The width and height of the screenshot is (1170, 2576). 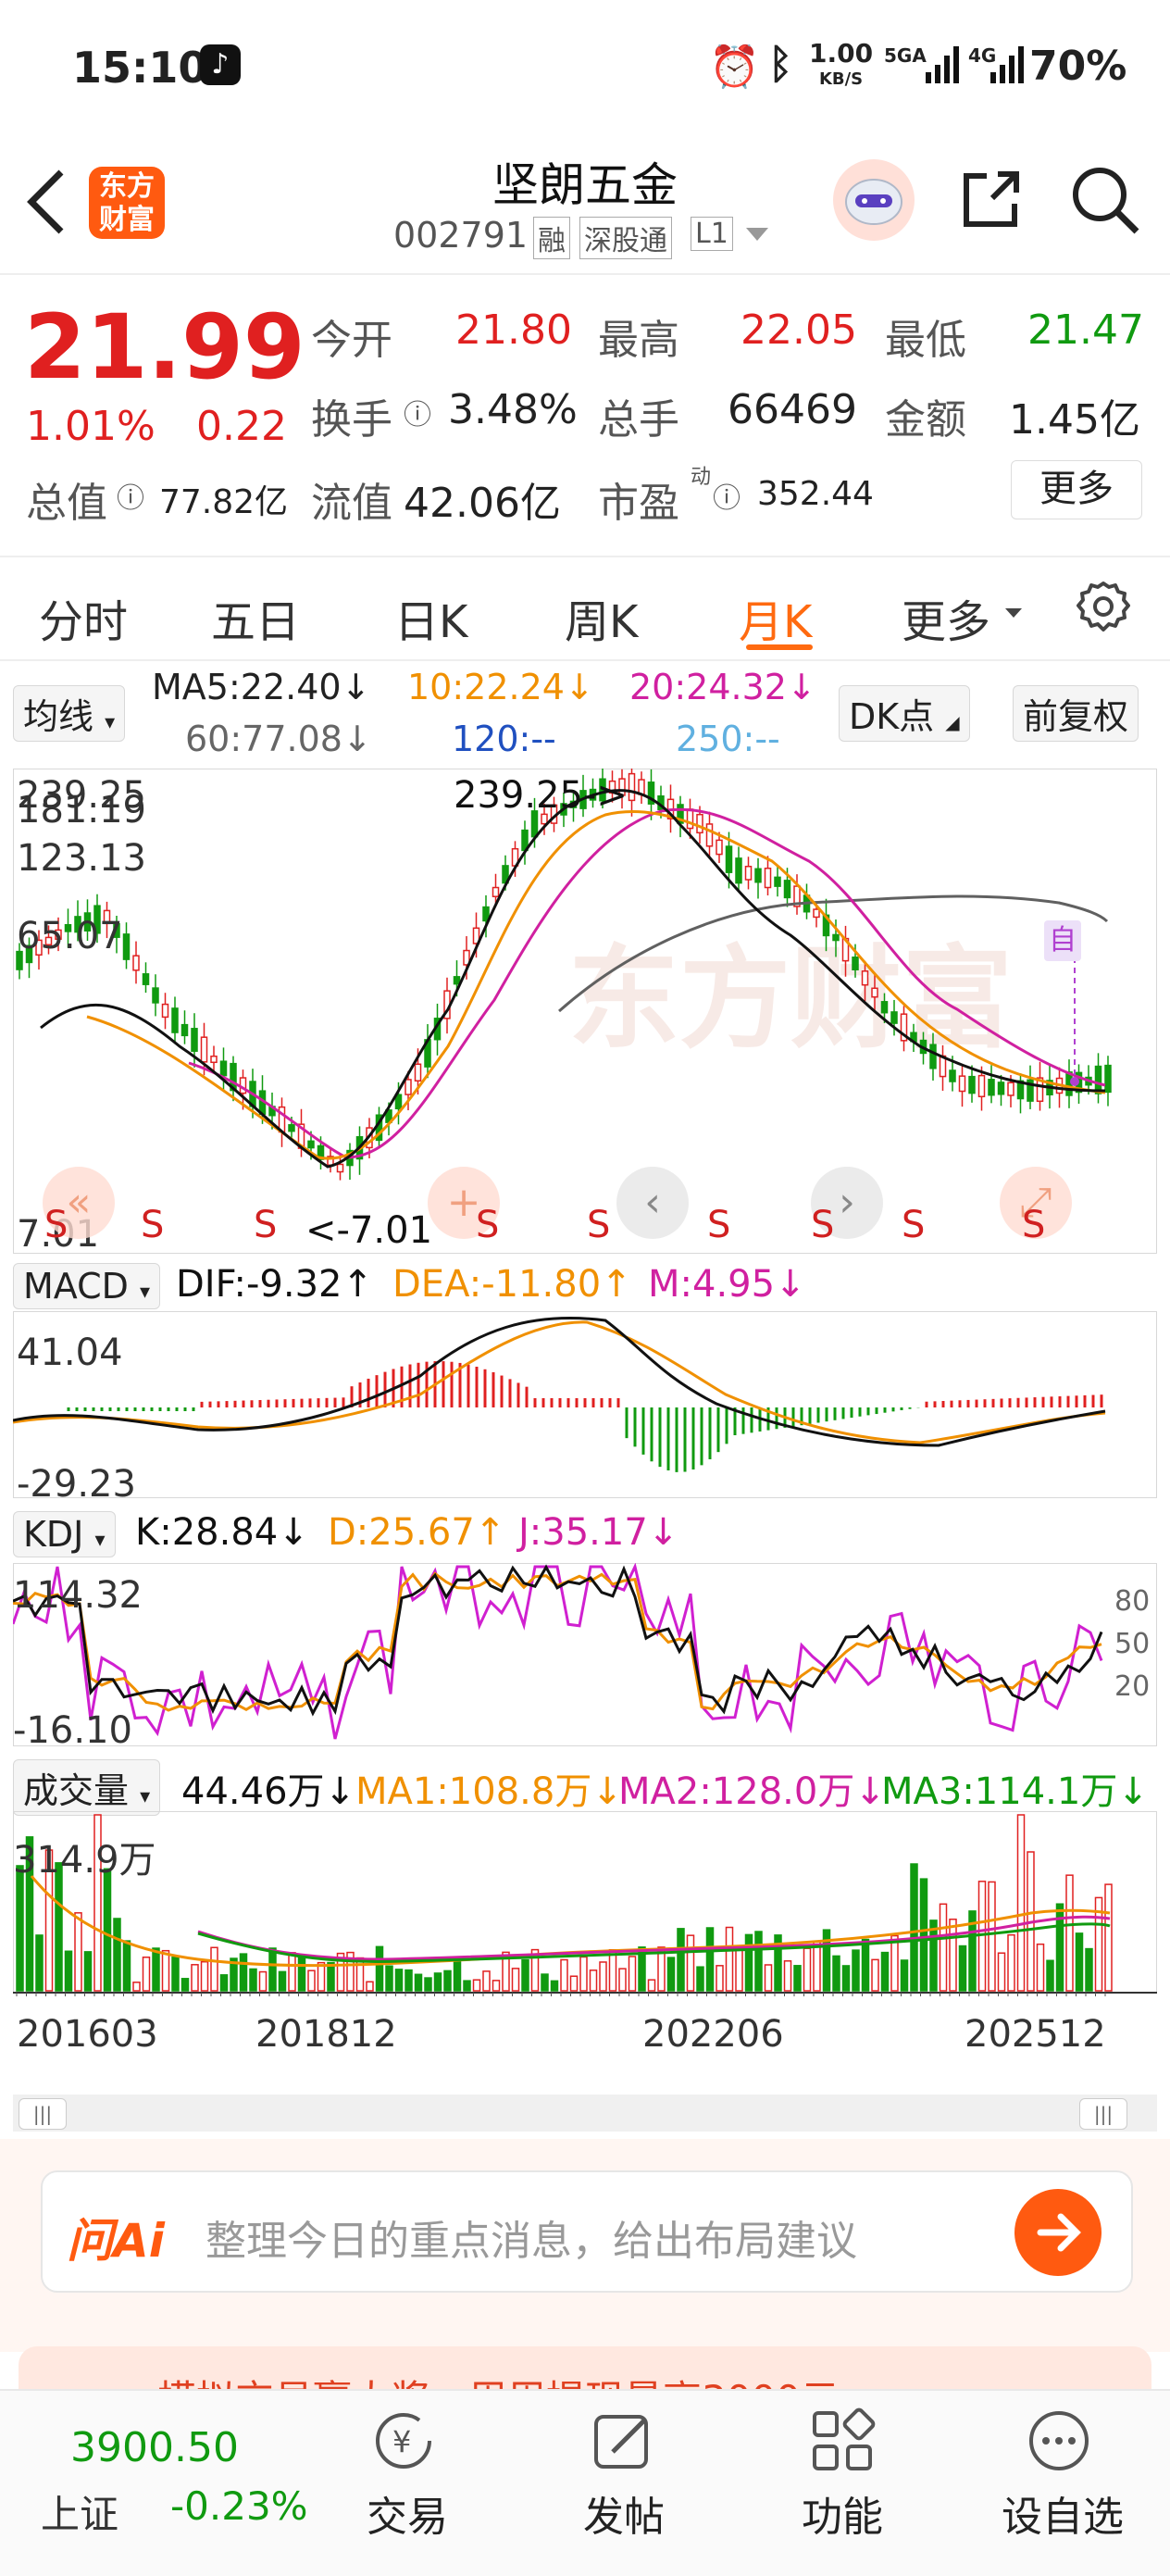 I want to click on dk-point-label: DK点, so click(x=892, y=716).